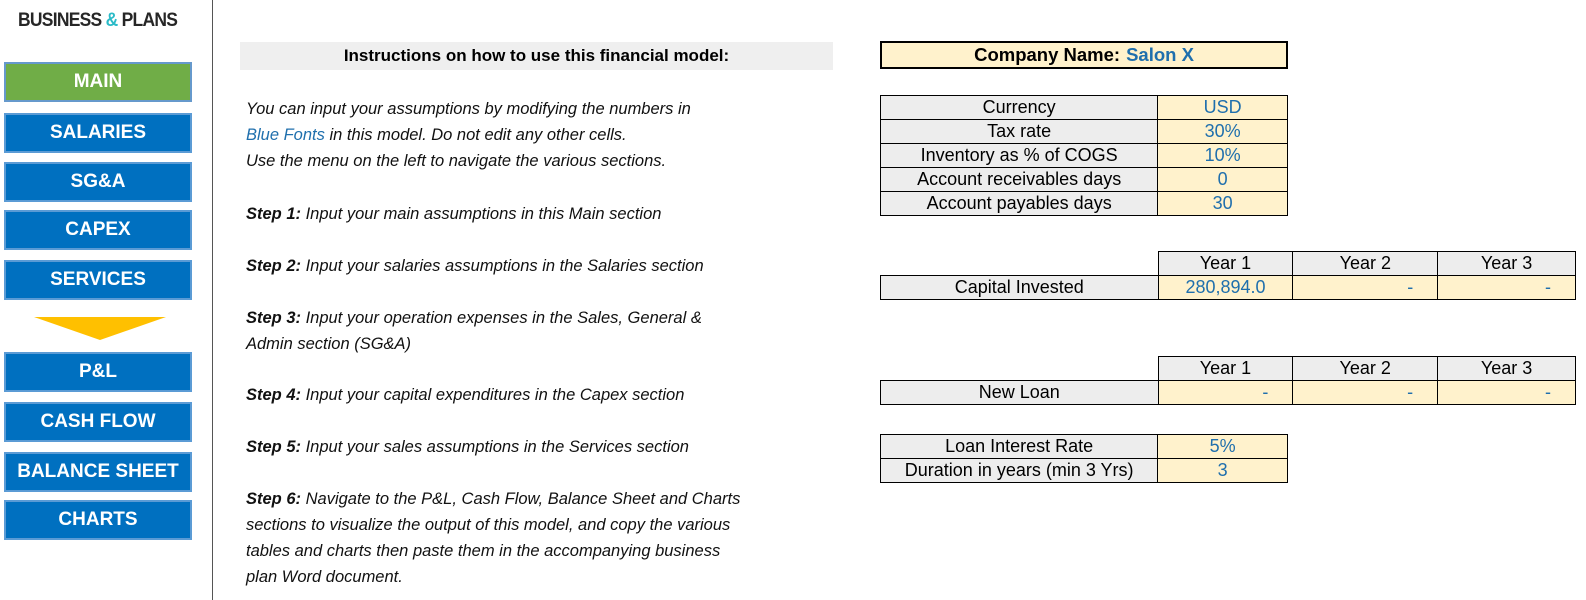  I want to click on table-row: Duration in years (min 3 Yrs) 3, so click(1083, 470).